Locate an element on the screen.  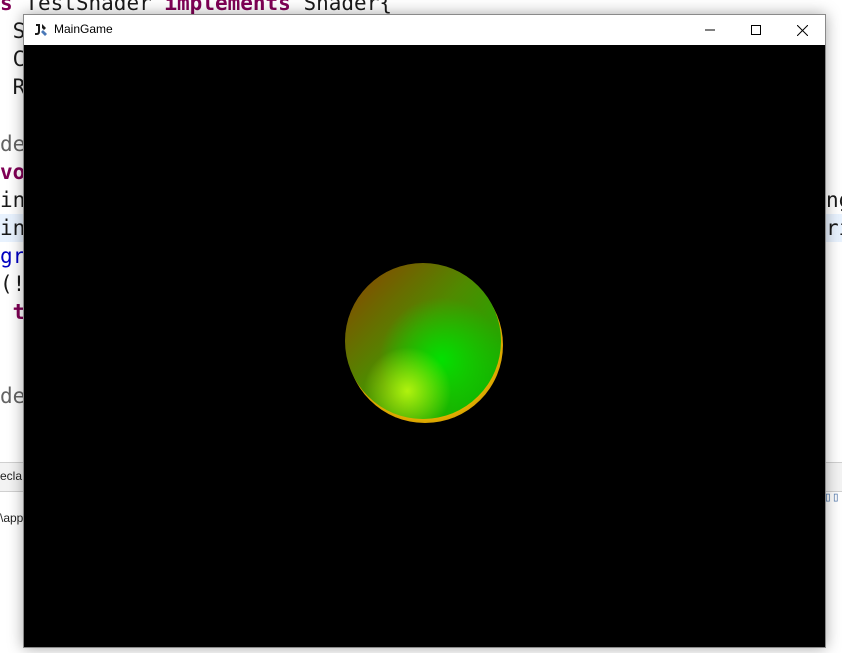
maximize-button is located at coordinates (756, 30).